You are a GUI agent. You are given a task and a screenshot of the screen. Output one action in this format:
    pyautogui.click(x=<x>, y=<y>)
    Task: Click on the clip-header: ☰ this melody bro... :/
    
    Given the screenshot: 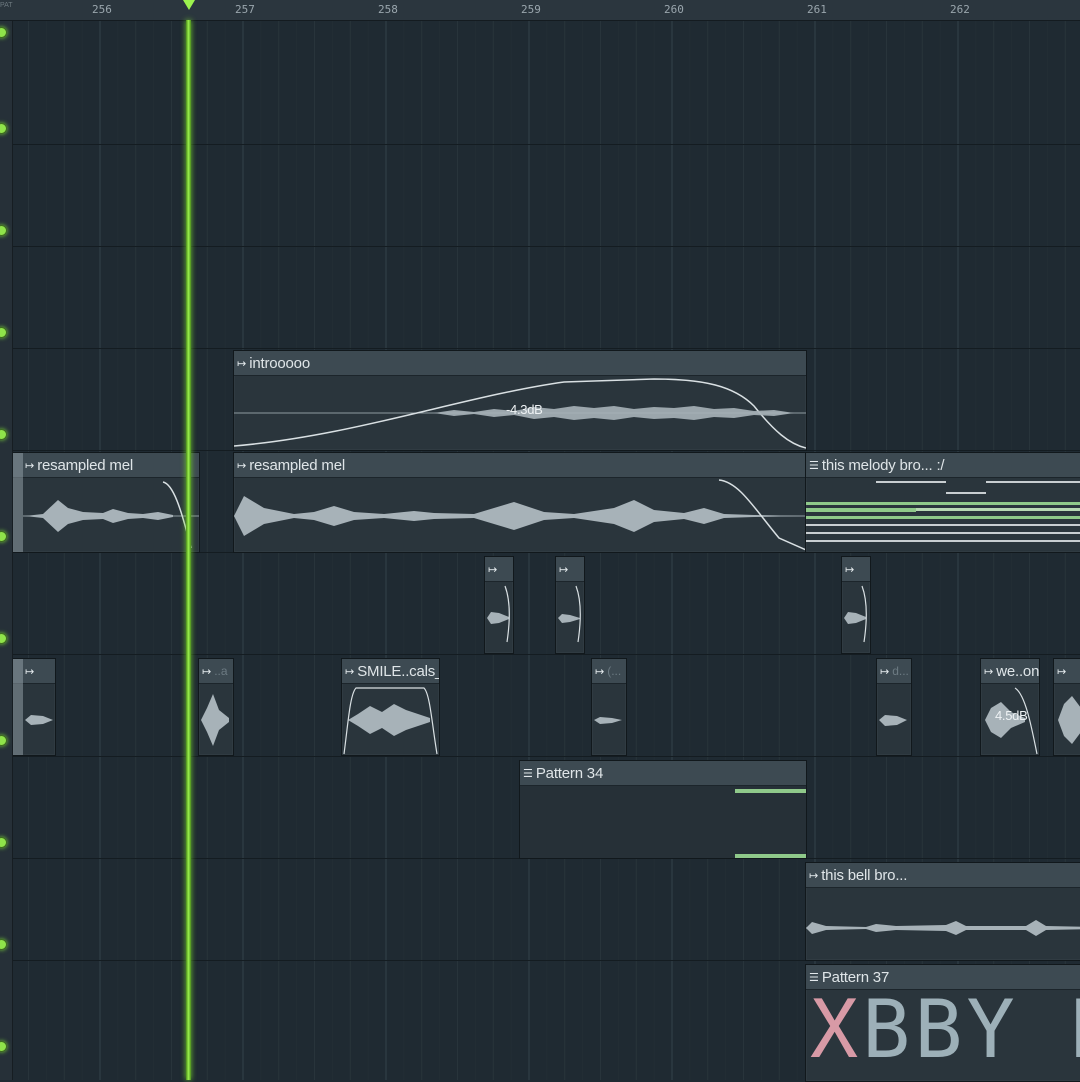 What is the action you would take?
    pyautogui.click(x=943, y=465)
    